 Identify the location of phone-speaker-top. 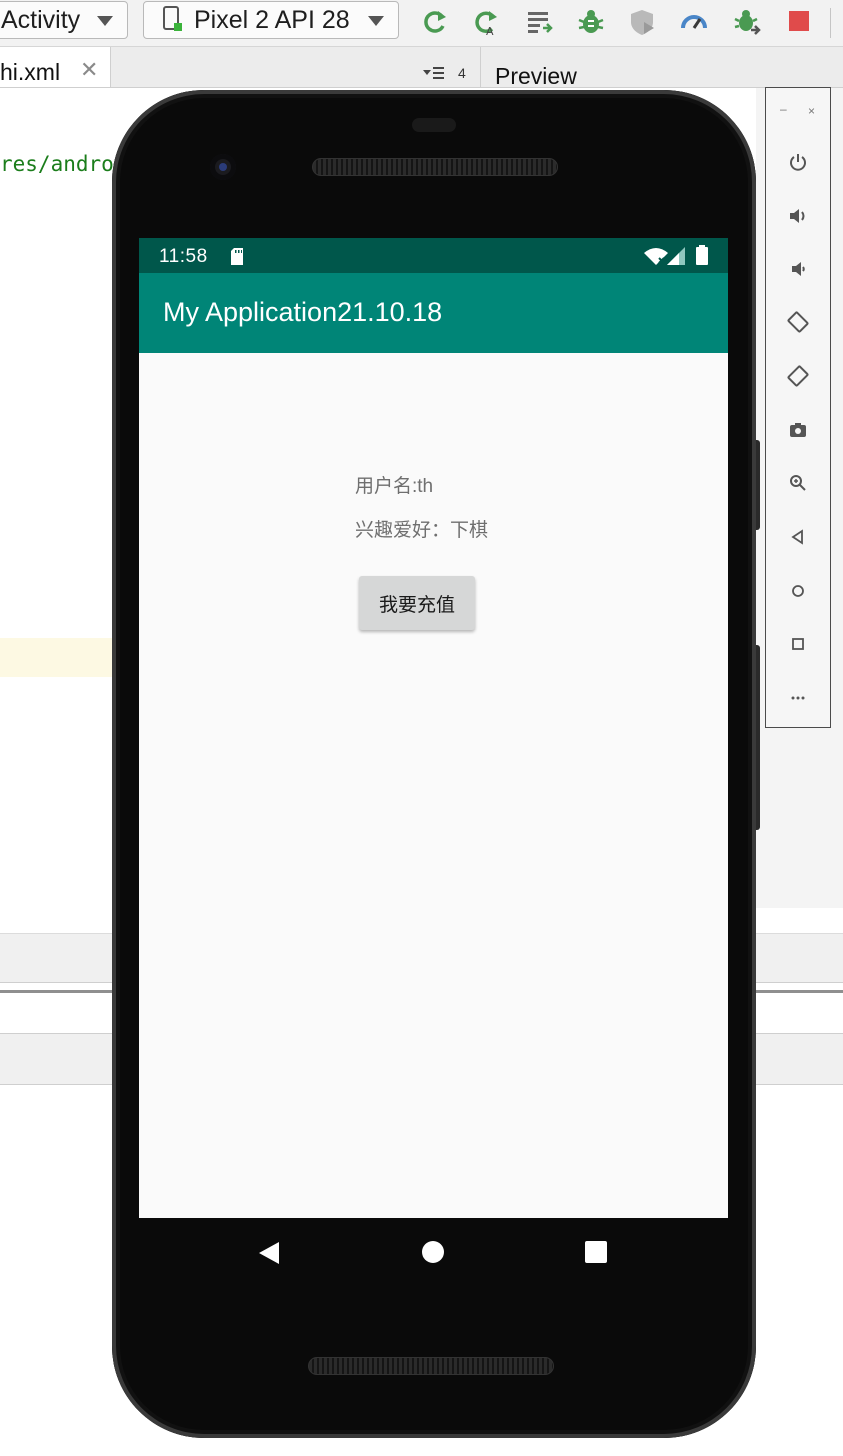
(435, 167).